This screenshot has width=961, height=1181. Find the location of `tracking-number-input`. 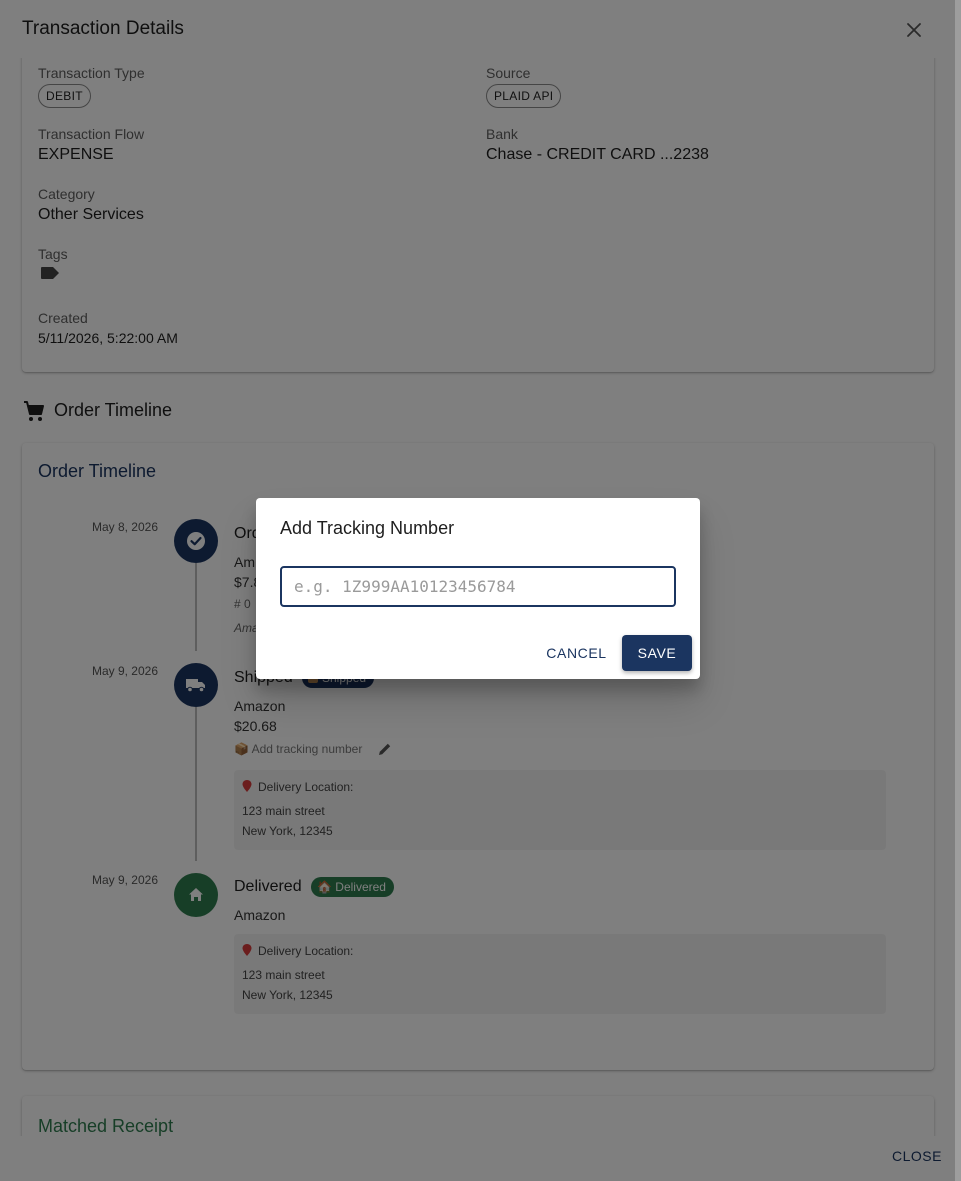

tracking-number-input is located at coordinates (478, 586).